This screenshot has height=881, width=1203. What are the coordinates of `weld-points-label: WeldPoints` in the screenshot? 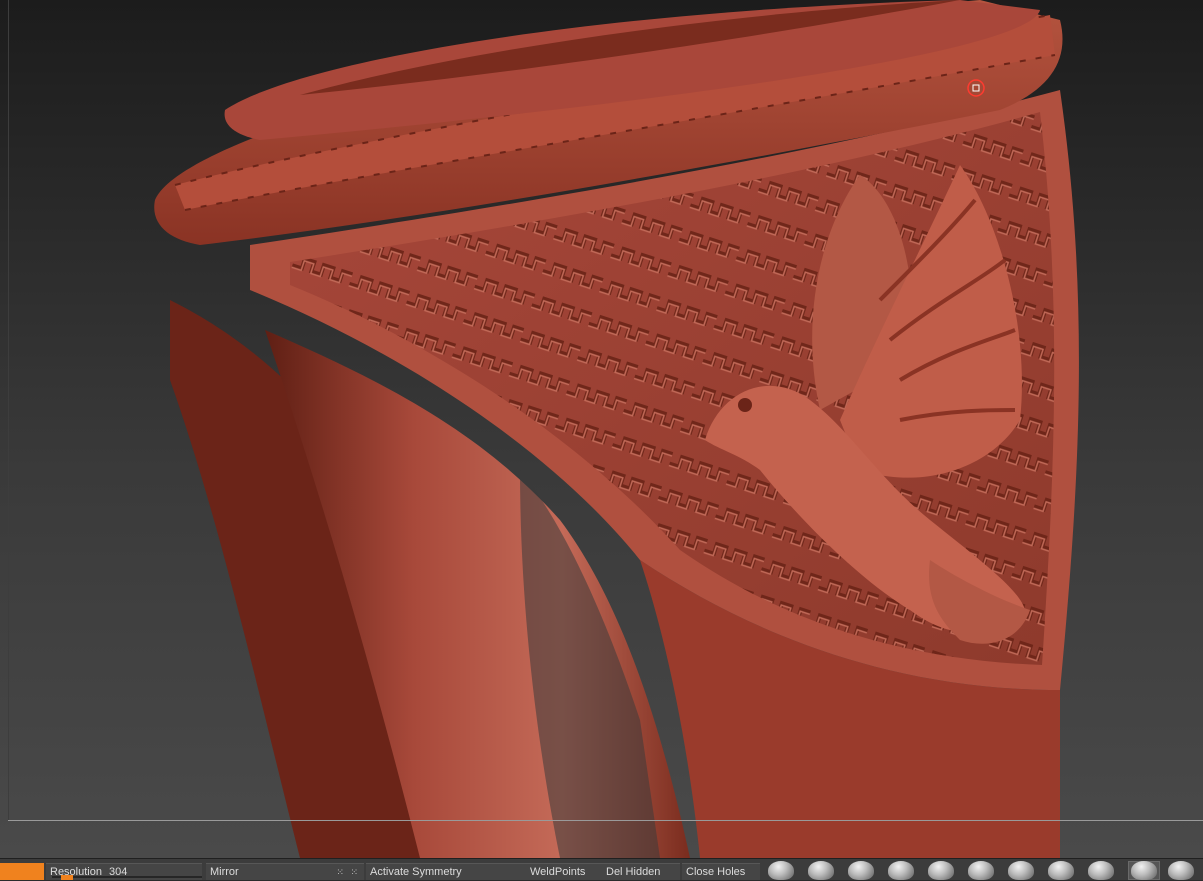 It's located at (558, 872).